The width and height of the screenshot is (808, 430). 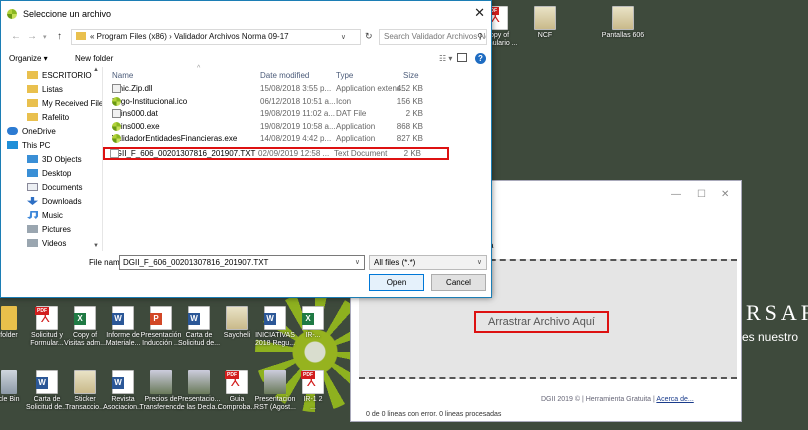 I want to click on nav-item: OneDrive, so click(x=31, y=133).